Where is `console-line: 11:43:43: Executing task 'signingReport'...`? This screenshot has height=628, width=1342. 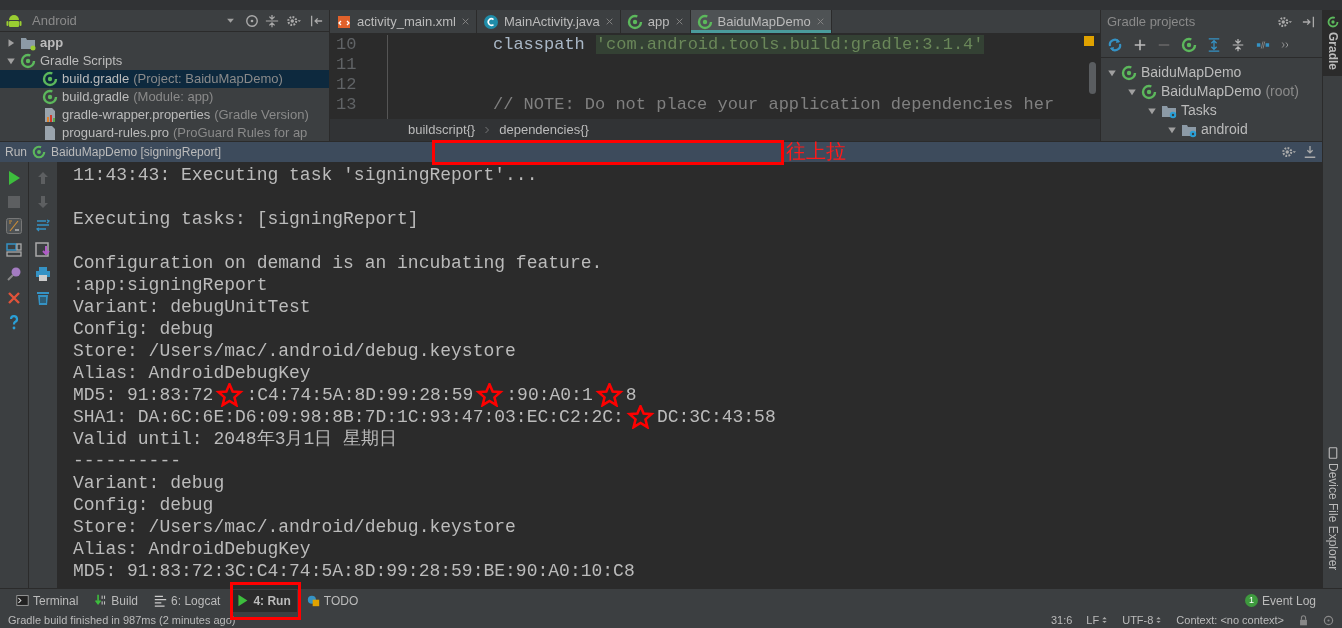
console-line: 11:43:43: Executing task 'signingReport'... is located at coordinates (305, 175).